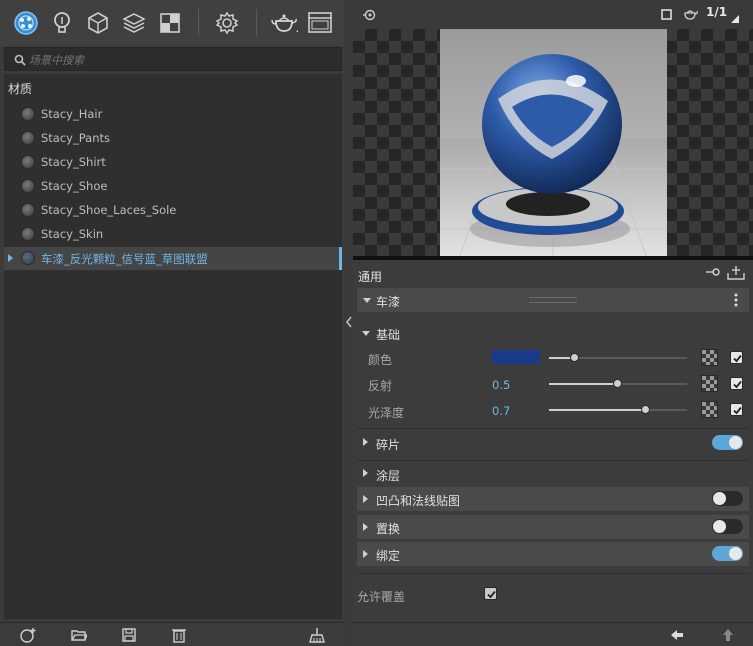 The image size is (753, 646). What do you see at coordinates (709, 409) in the screenshot?
I see `gloss-texture-slot` at bounding box center [709, 409].